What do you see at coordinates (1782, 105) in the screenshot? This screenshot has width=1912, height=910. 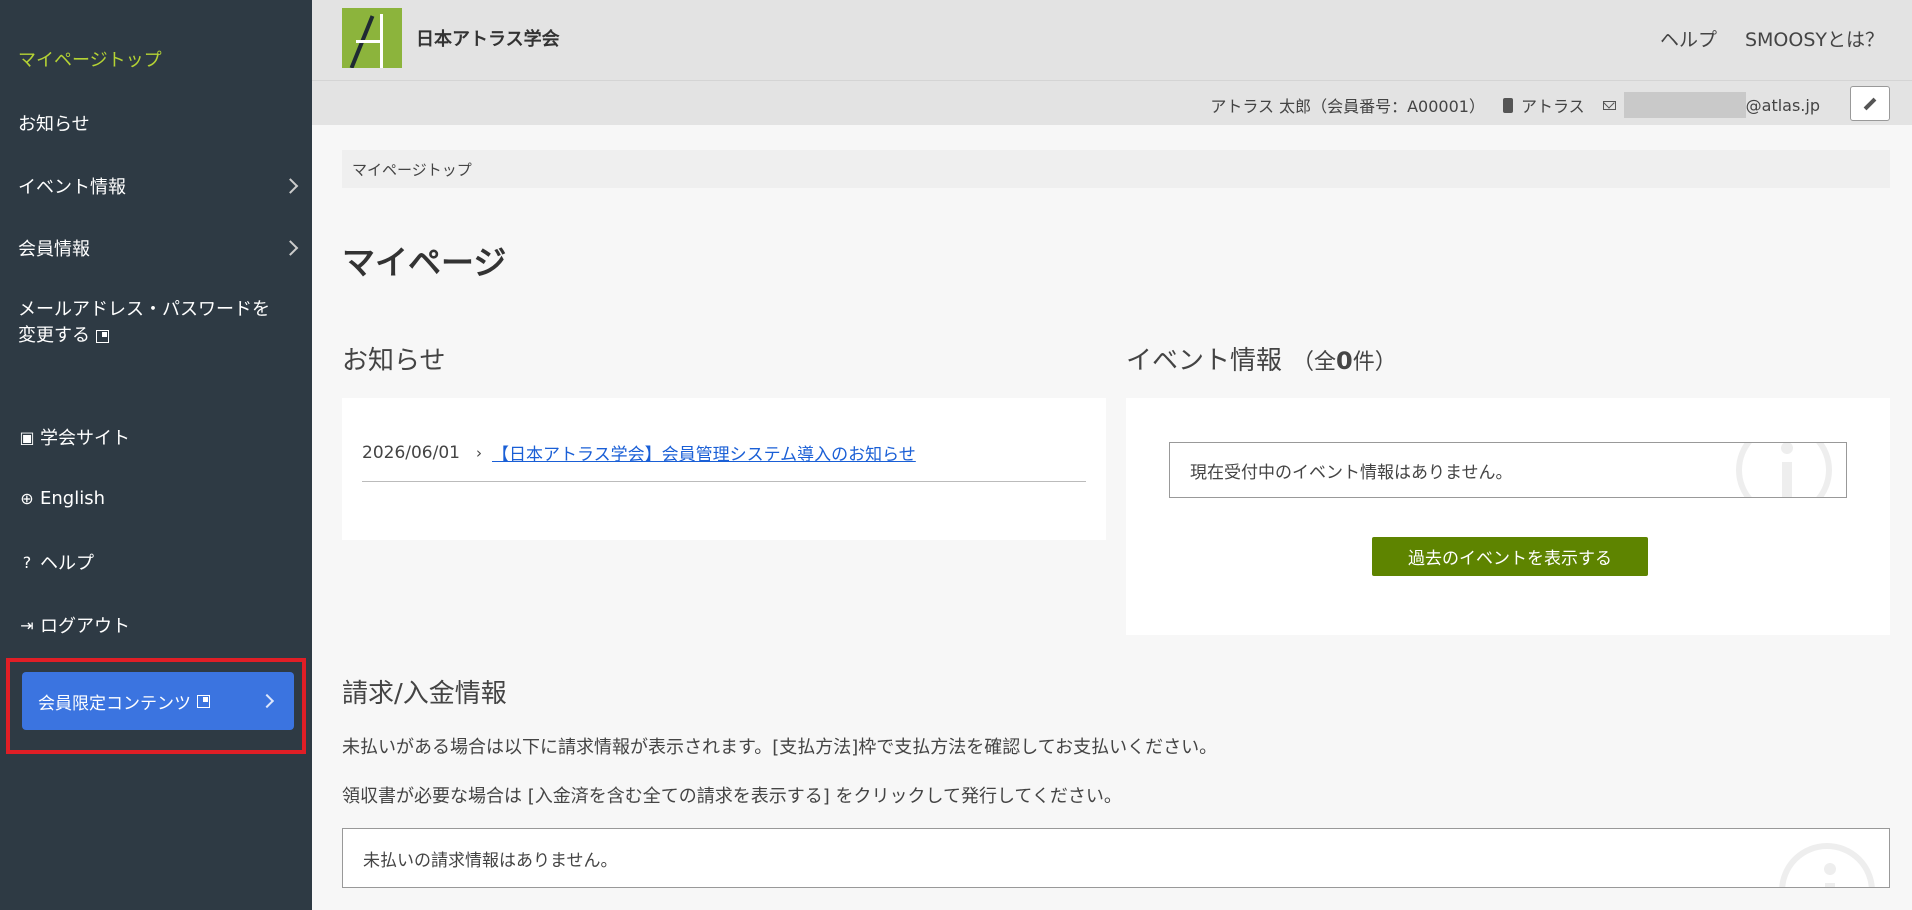 I see `user-email-domain: @atlas.jp` at bounding box center [1782, 105].